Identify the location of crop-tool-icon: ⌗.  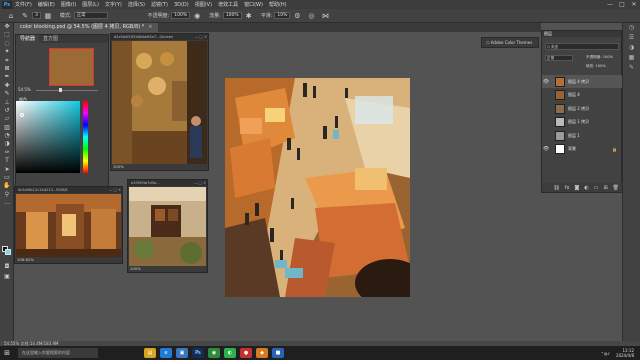
(7, 61).